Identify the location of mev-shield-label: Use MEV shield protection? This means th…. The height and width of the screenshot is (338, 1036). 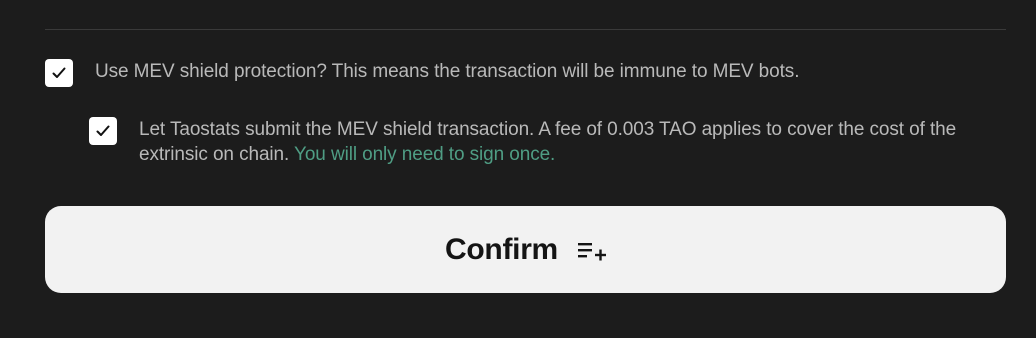
(447, 71).